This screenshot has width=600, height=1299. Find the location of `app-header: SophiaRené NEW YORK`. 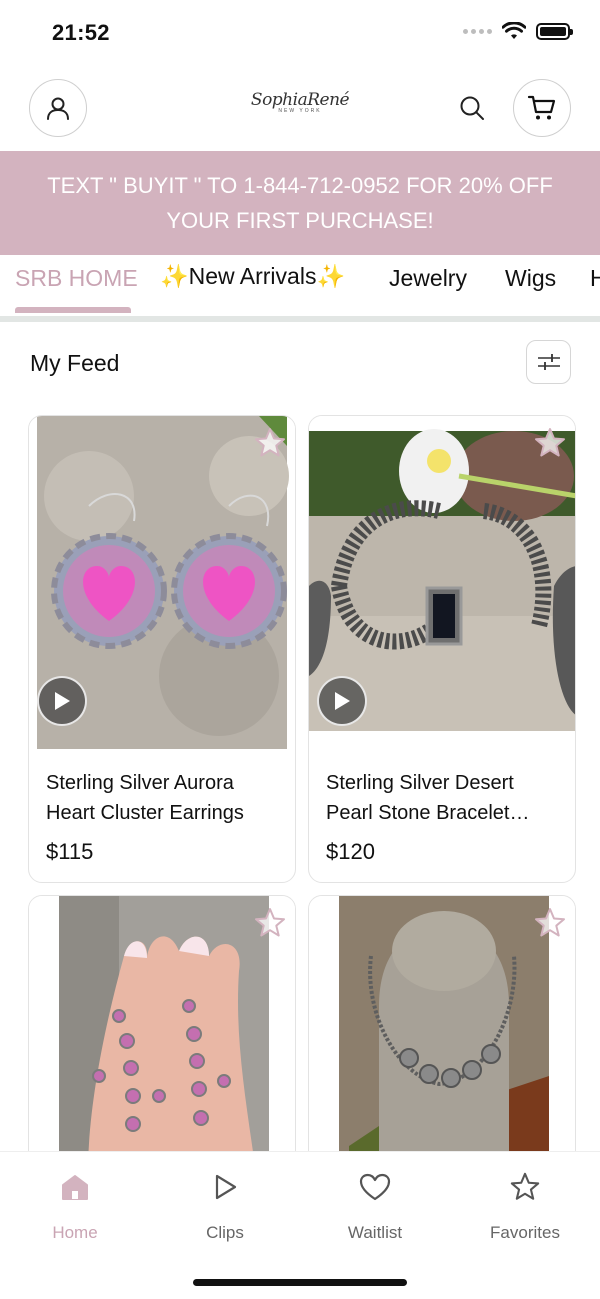

app-header: SophiaRené NEW YORK is located at coordinates (300, 108).